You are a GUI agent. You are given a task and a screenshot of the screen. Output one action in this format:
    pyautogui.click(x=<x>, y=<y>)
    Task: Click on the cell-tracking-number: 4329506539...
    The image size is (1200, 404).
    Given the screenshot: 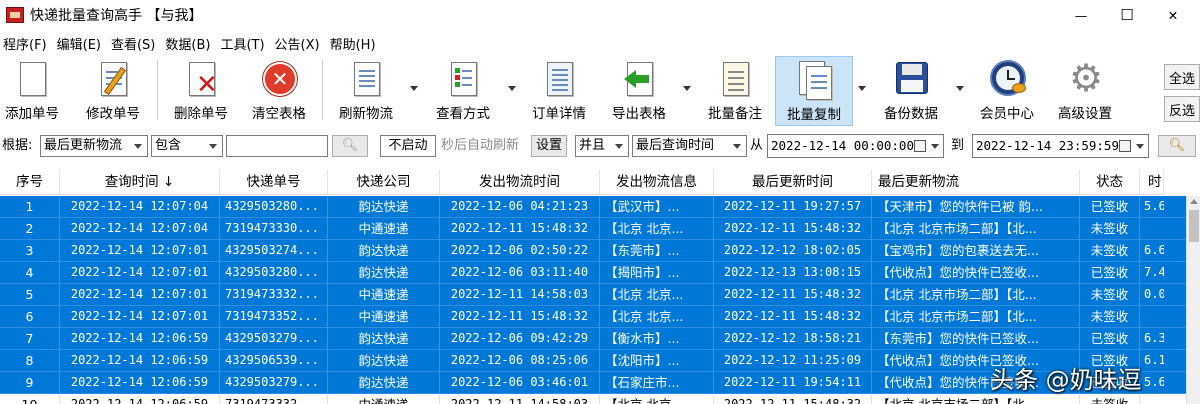 What is the action you would take?
    pyautogui.click(x=274, y=360)
    